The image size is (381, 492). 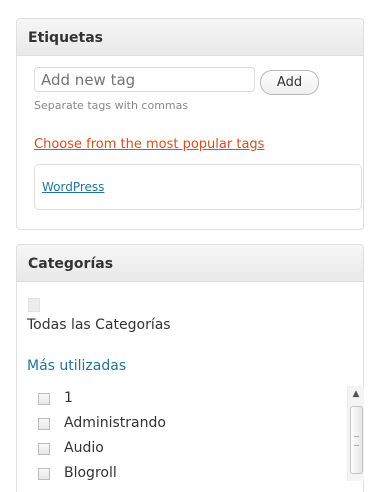 What do you see at coordinates (111, 105) in the screenshot?
I see `tag-hint: Separate tags with commas` at bounding box center [111, 105].